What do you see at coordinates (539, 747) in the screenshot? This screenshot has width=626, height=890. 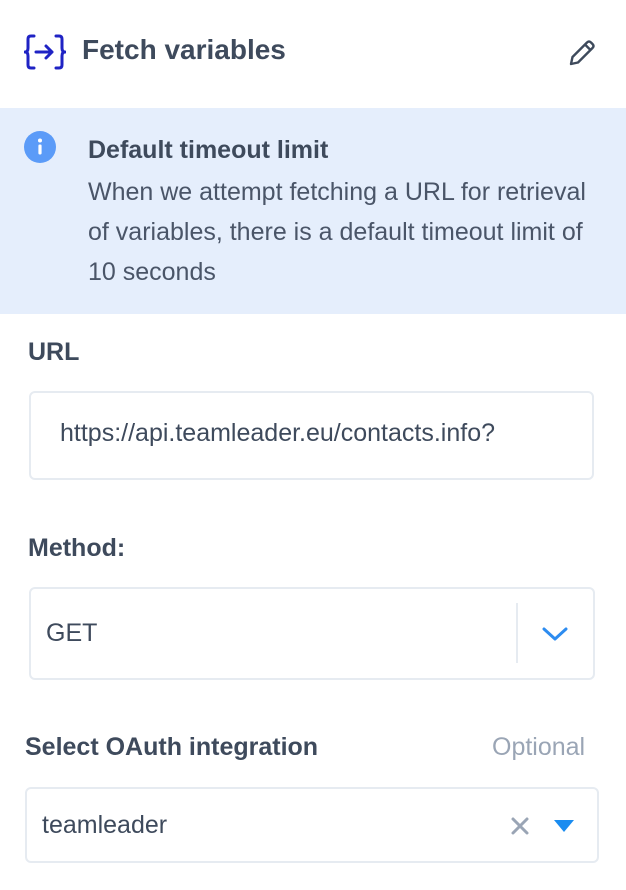 I see `optional-hint: Optional` at bounding box center [539, 747].